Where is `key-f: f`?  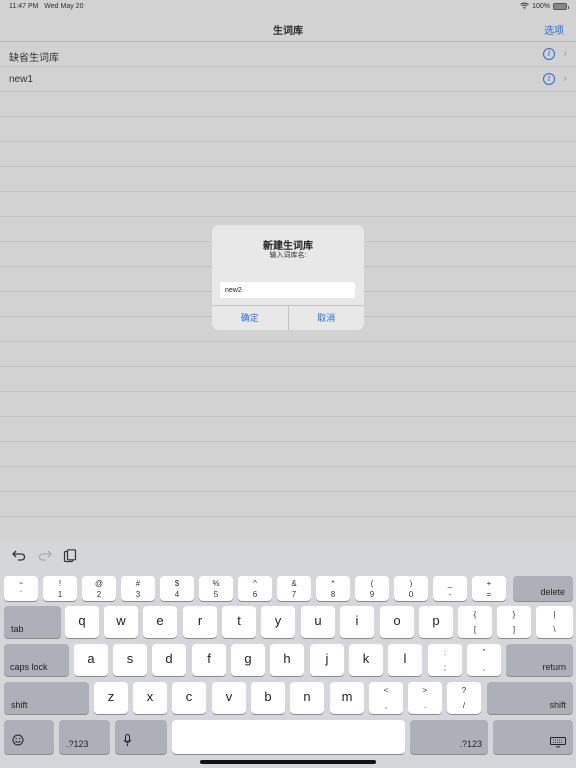 key-f: f is located at coordinates (209, 660).